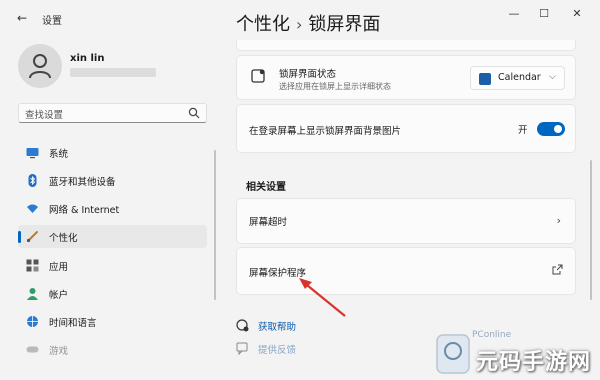  What do you see at coordinates (84, 210) in the screenshot?
I see `nav-label: 网络 & Internet` at bounding box center [84, 210].